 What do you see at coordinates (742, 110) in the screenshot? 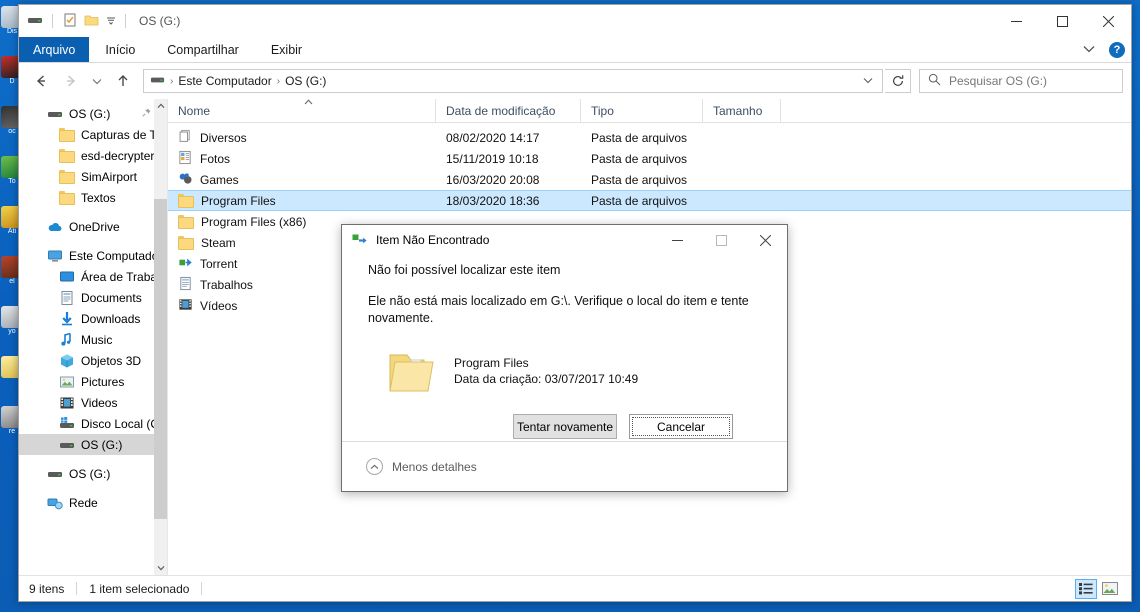
I see `column-header-tamanho: Tamanho` at bounding box center [742, 110].